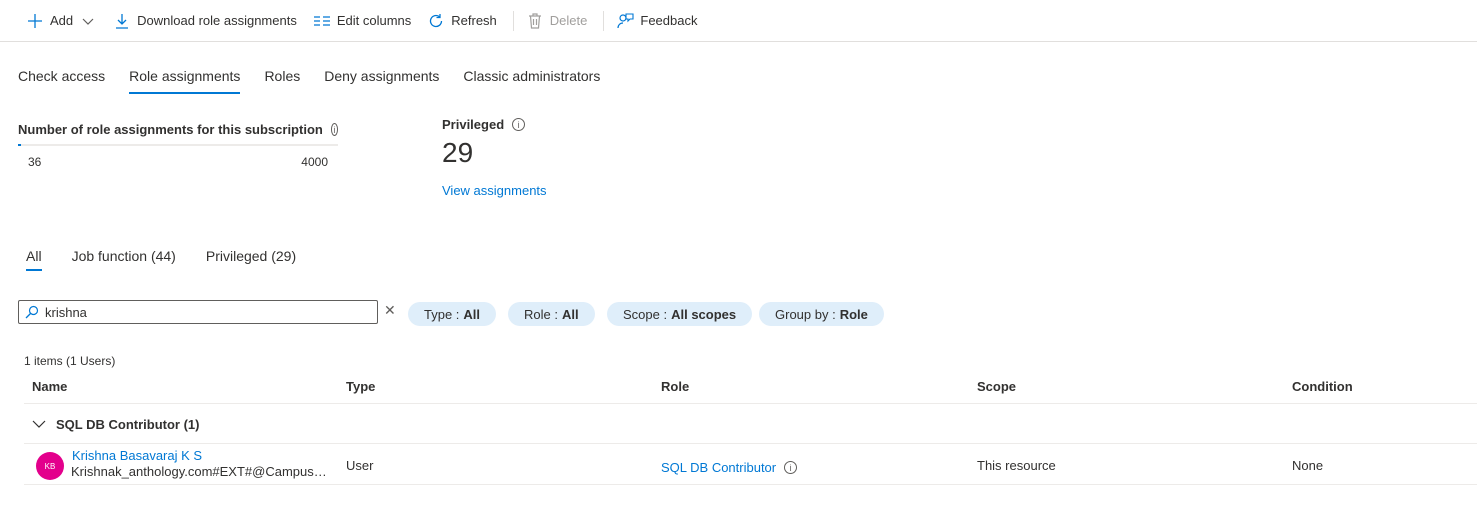 The height and width of the screenshot is (516, 1477). I want to click on scope-filter-label: Scope :, so click(645, 314).